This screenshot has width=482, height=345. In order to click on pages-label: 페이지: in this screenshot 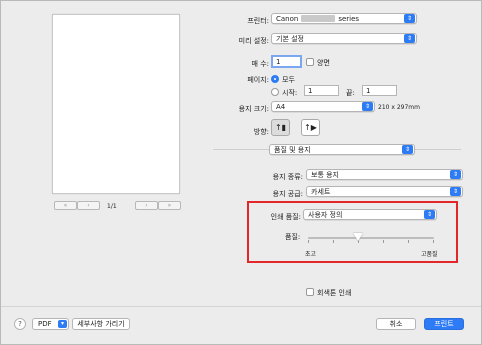, I will do `click(258, 80)`.